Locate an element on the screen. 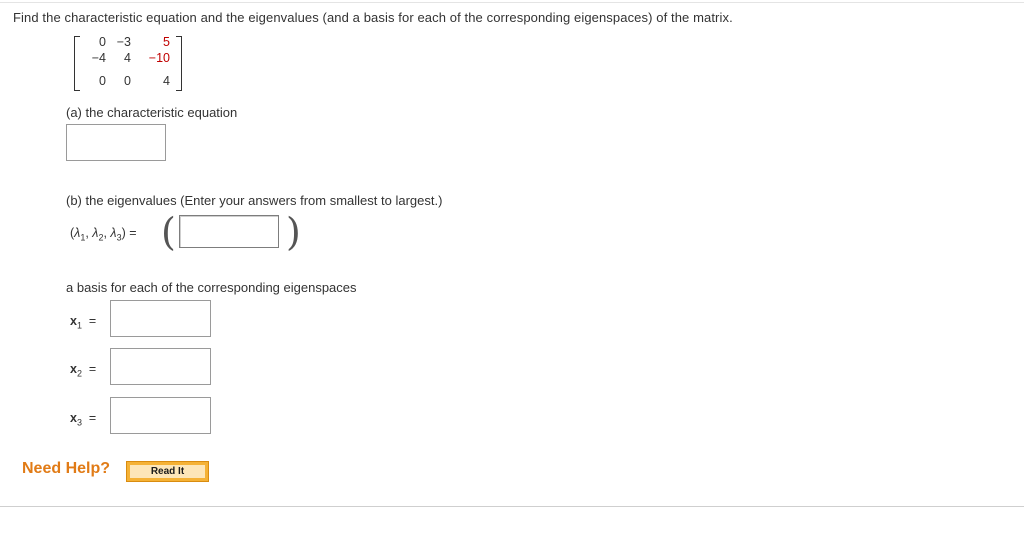 Image resolution: width=1024 pixels, height=539 pixels. top-divider is located at coordinates (512, 2).